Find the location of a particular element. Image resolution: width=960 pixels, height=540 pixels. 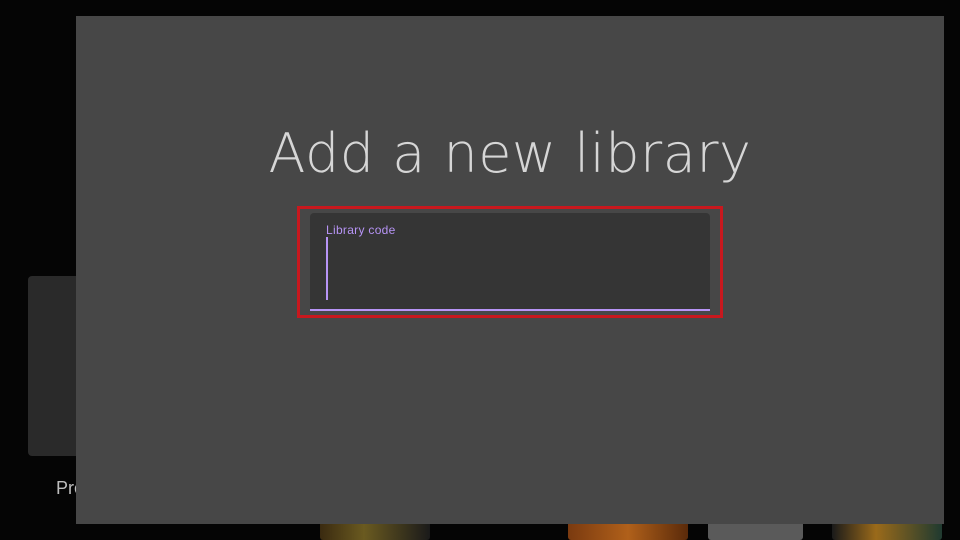

library-code-field: Library code is located at coordinates (510, 262).